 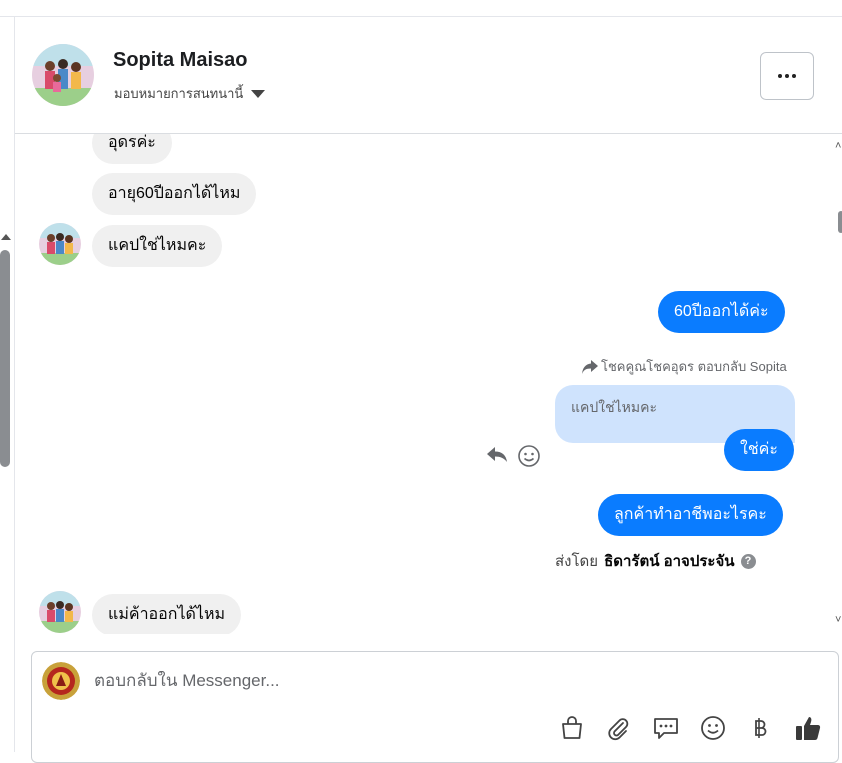 I want to click on outgoing-message: ลูกค้าทำอาชีพอะไรคะ, so click(x=690, y=515).